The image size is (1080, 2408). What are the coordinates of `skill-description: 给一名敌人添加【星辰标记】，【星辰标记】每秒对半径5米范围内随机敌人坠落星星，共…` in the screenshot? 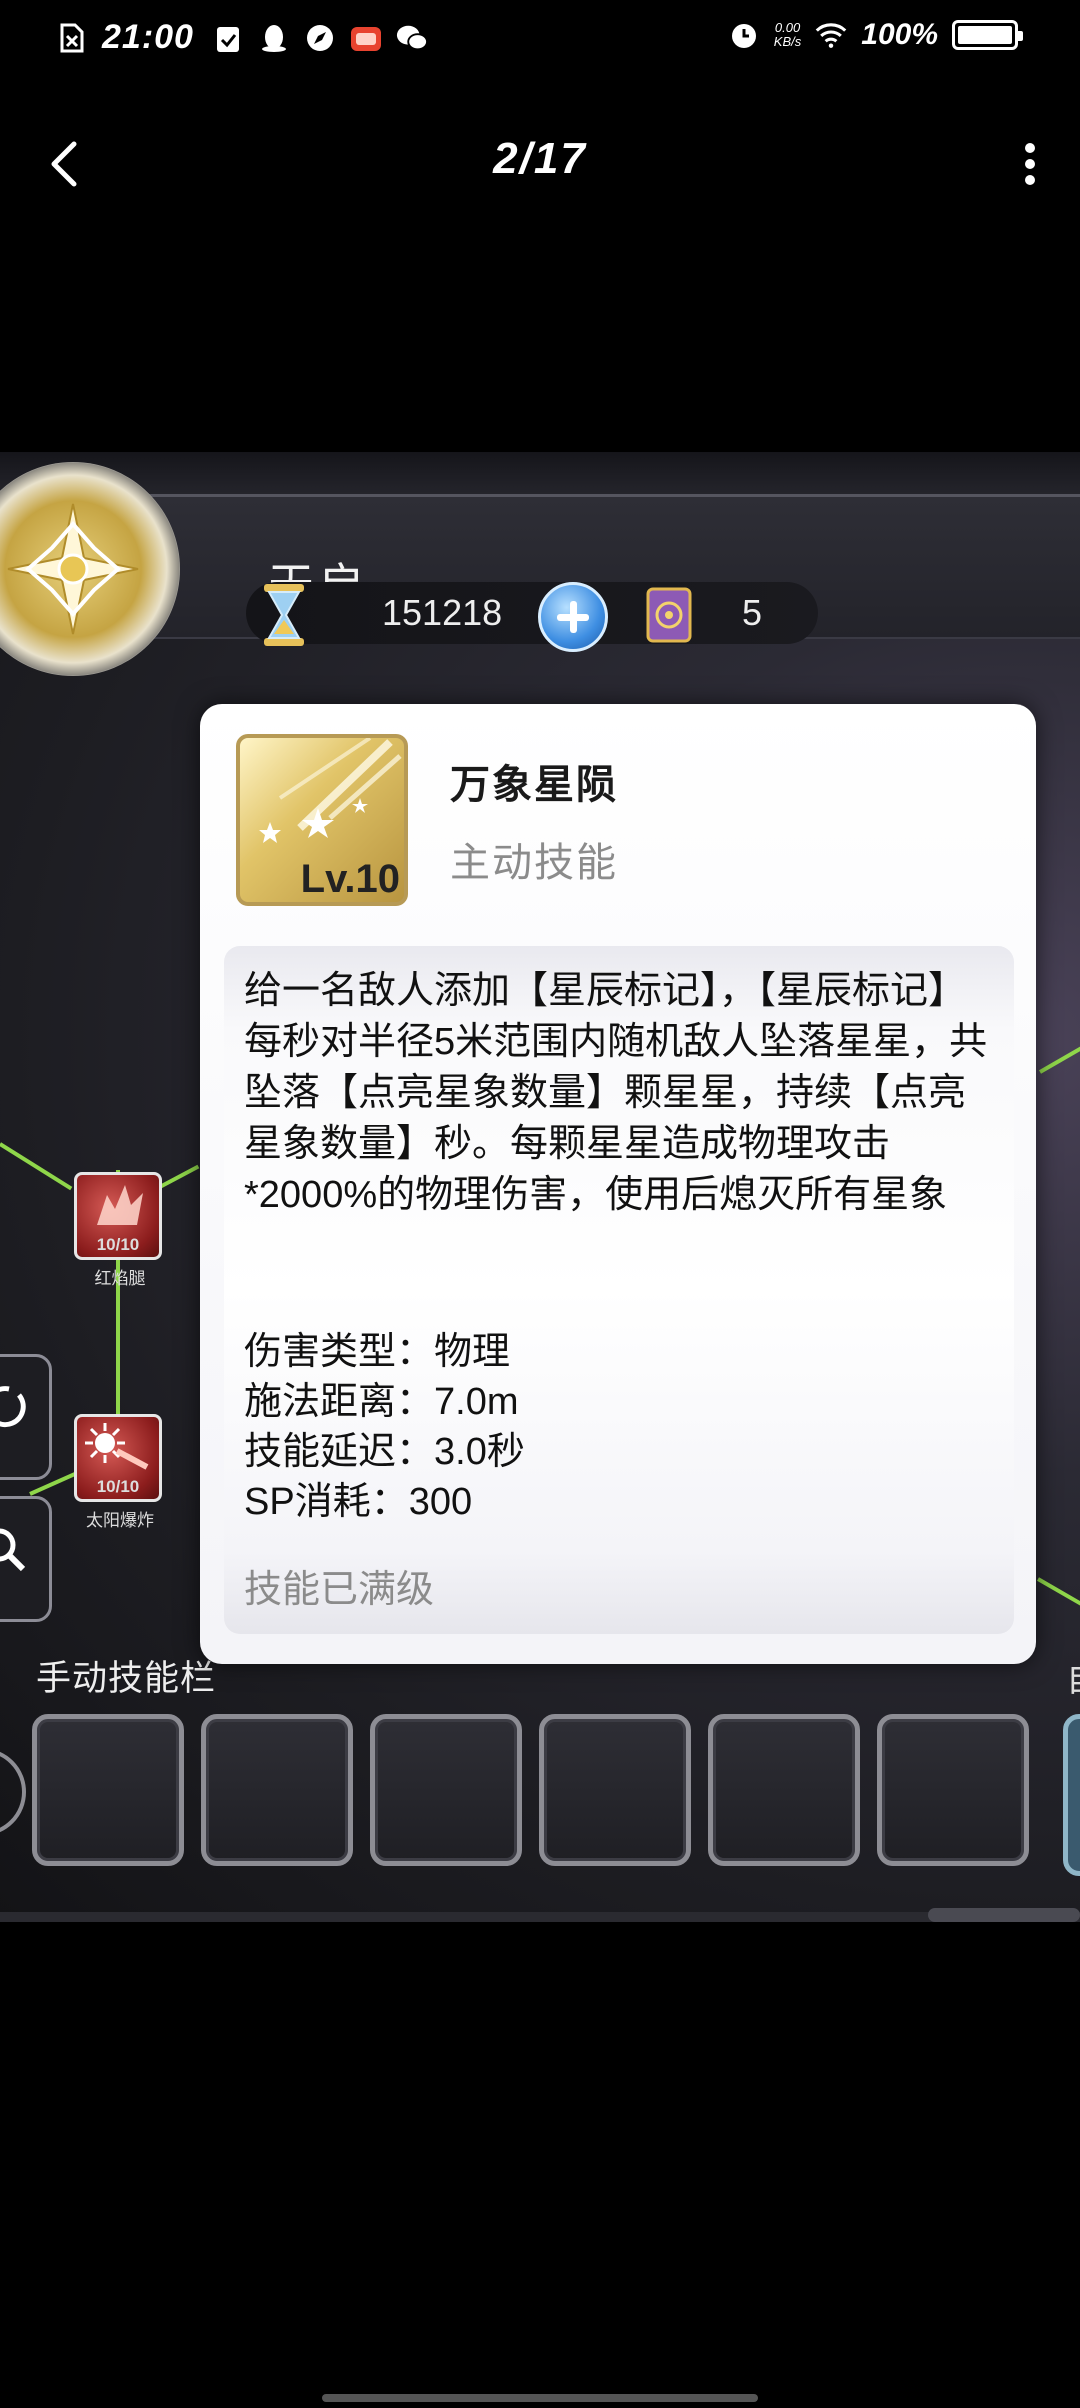 It's located at (616, 1093).